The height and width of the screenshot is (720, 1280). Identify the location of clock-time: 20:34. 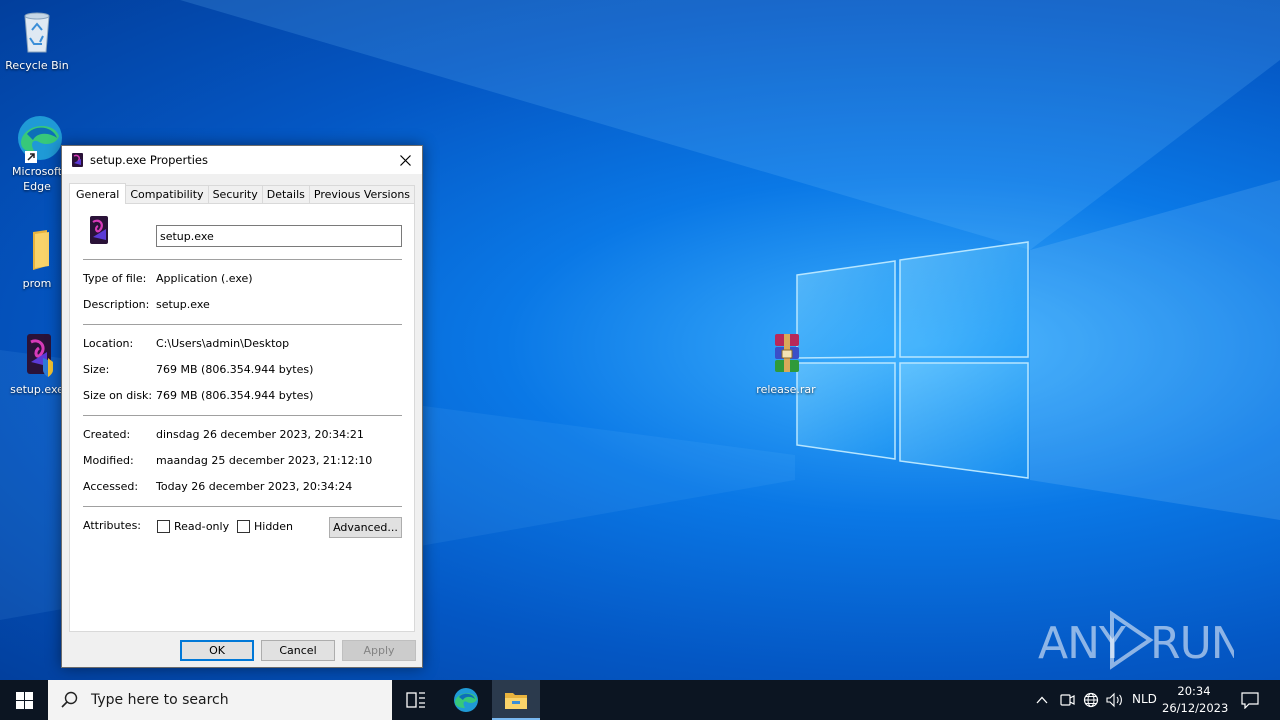
(1194, 691).